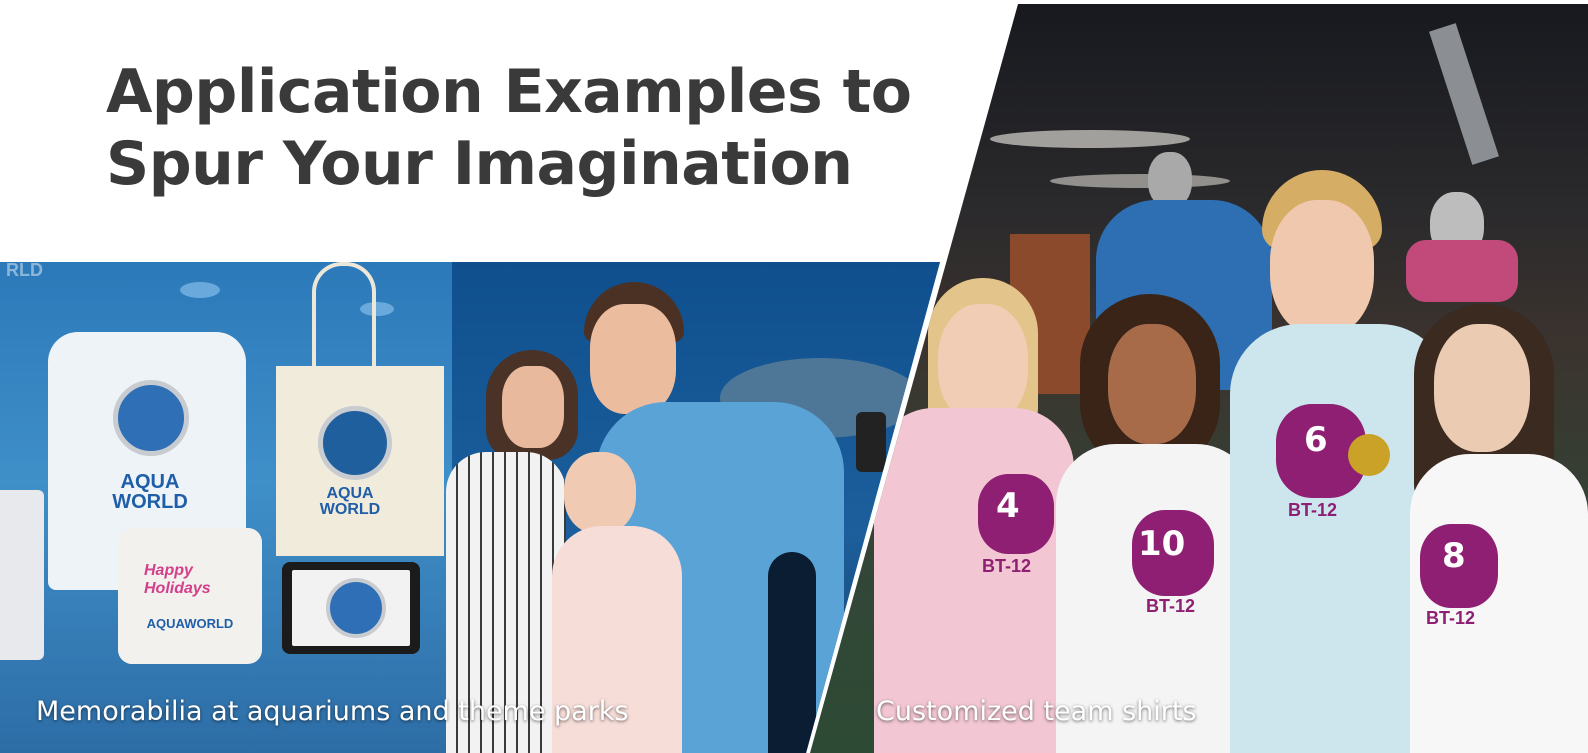  I want to click on page-title-line-2: Spur Your Imagination, so click(479, 164).